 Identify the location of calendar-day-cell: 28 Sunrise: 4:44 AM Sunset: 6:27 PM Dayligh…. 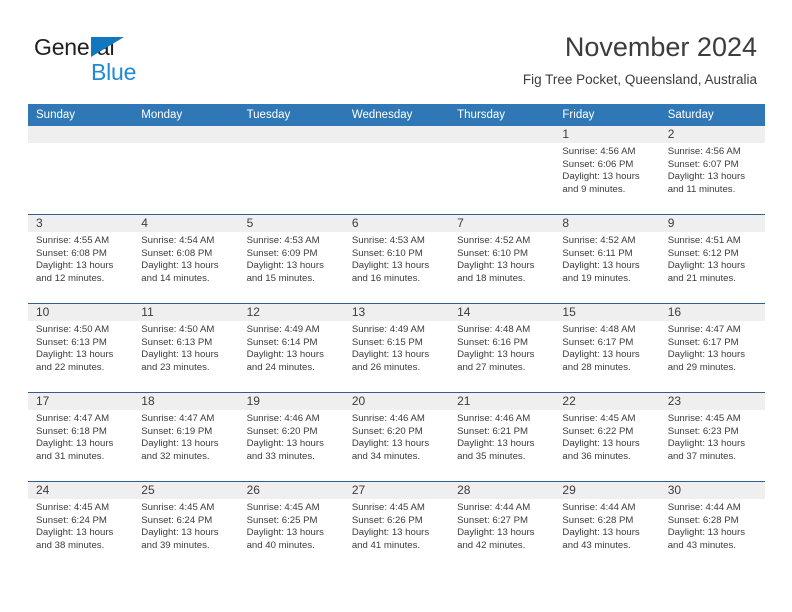
(502, 526).